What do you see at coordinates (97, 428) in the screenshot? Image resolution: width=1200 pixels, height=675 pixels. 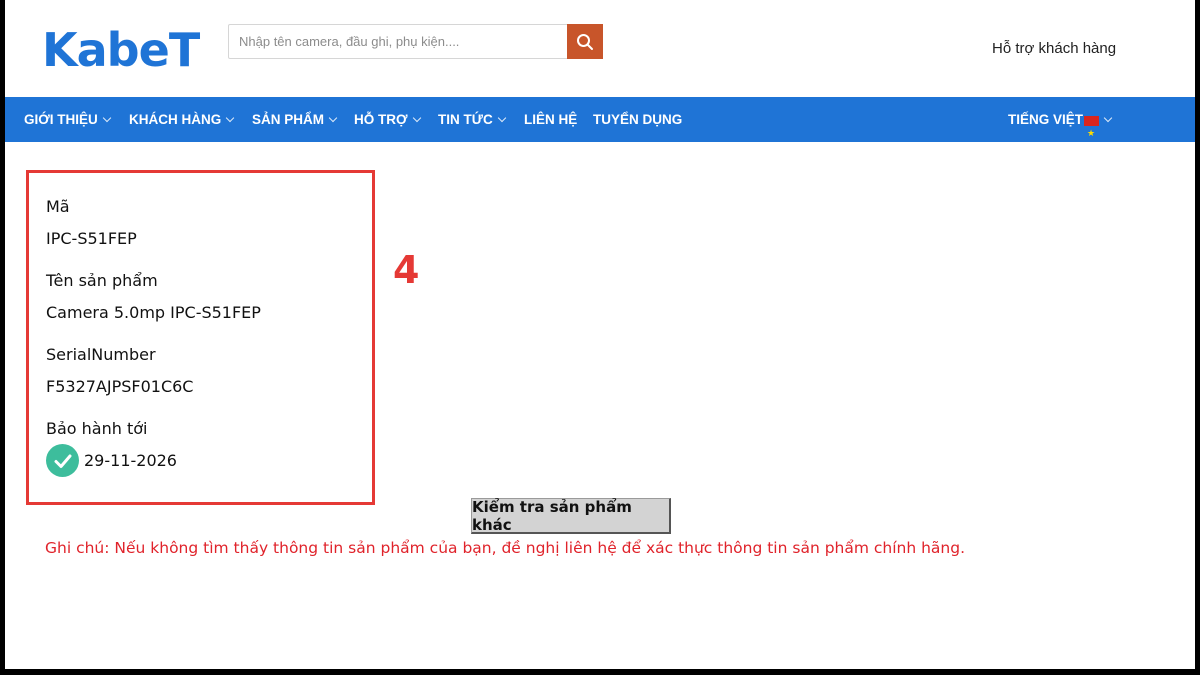 I see `warranty-label: Bảo hành tới` at bounding box center [97, 428].